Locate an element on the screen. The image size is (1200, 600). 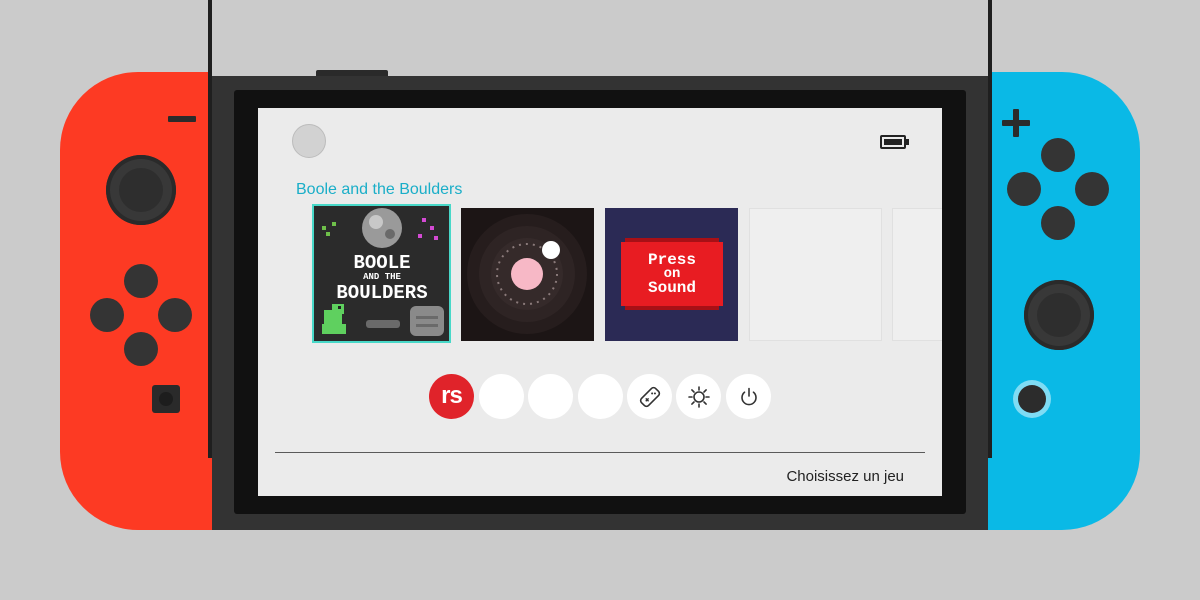
plus-button is located at coordinates (1016, 123).